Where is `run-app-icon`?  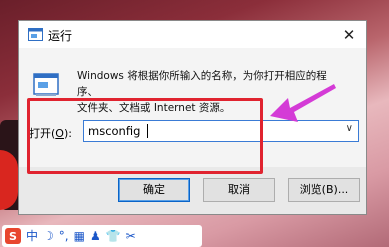
run-app-icon is located at coordinates (35, 34).